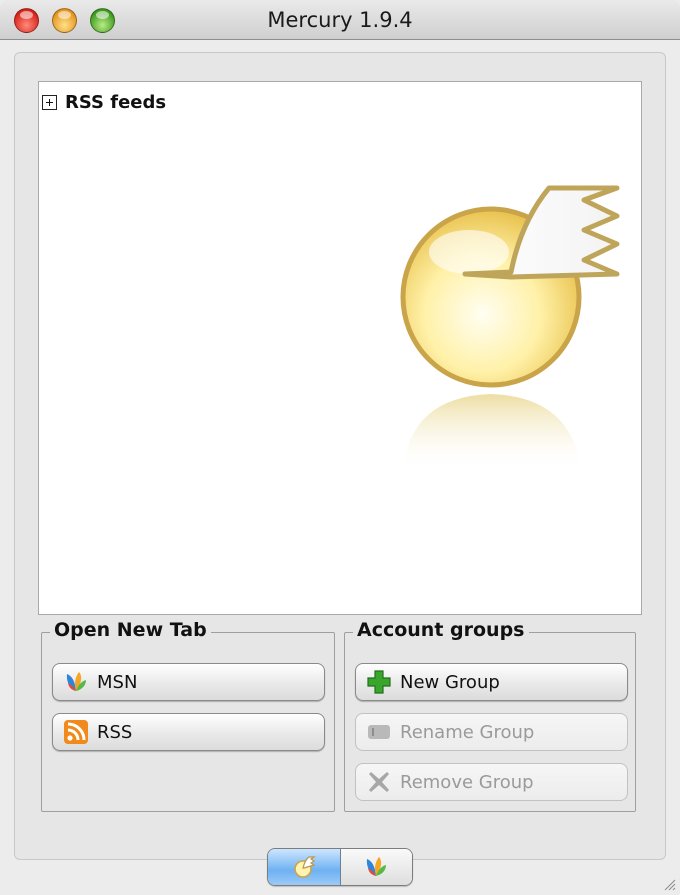 Image resolution: width=680 pixels, height=895 pixels. I want to click on rename-group-button: Rename Group, so click(491, 732).